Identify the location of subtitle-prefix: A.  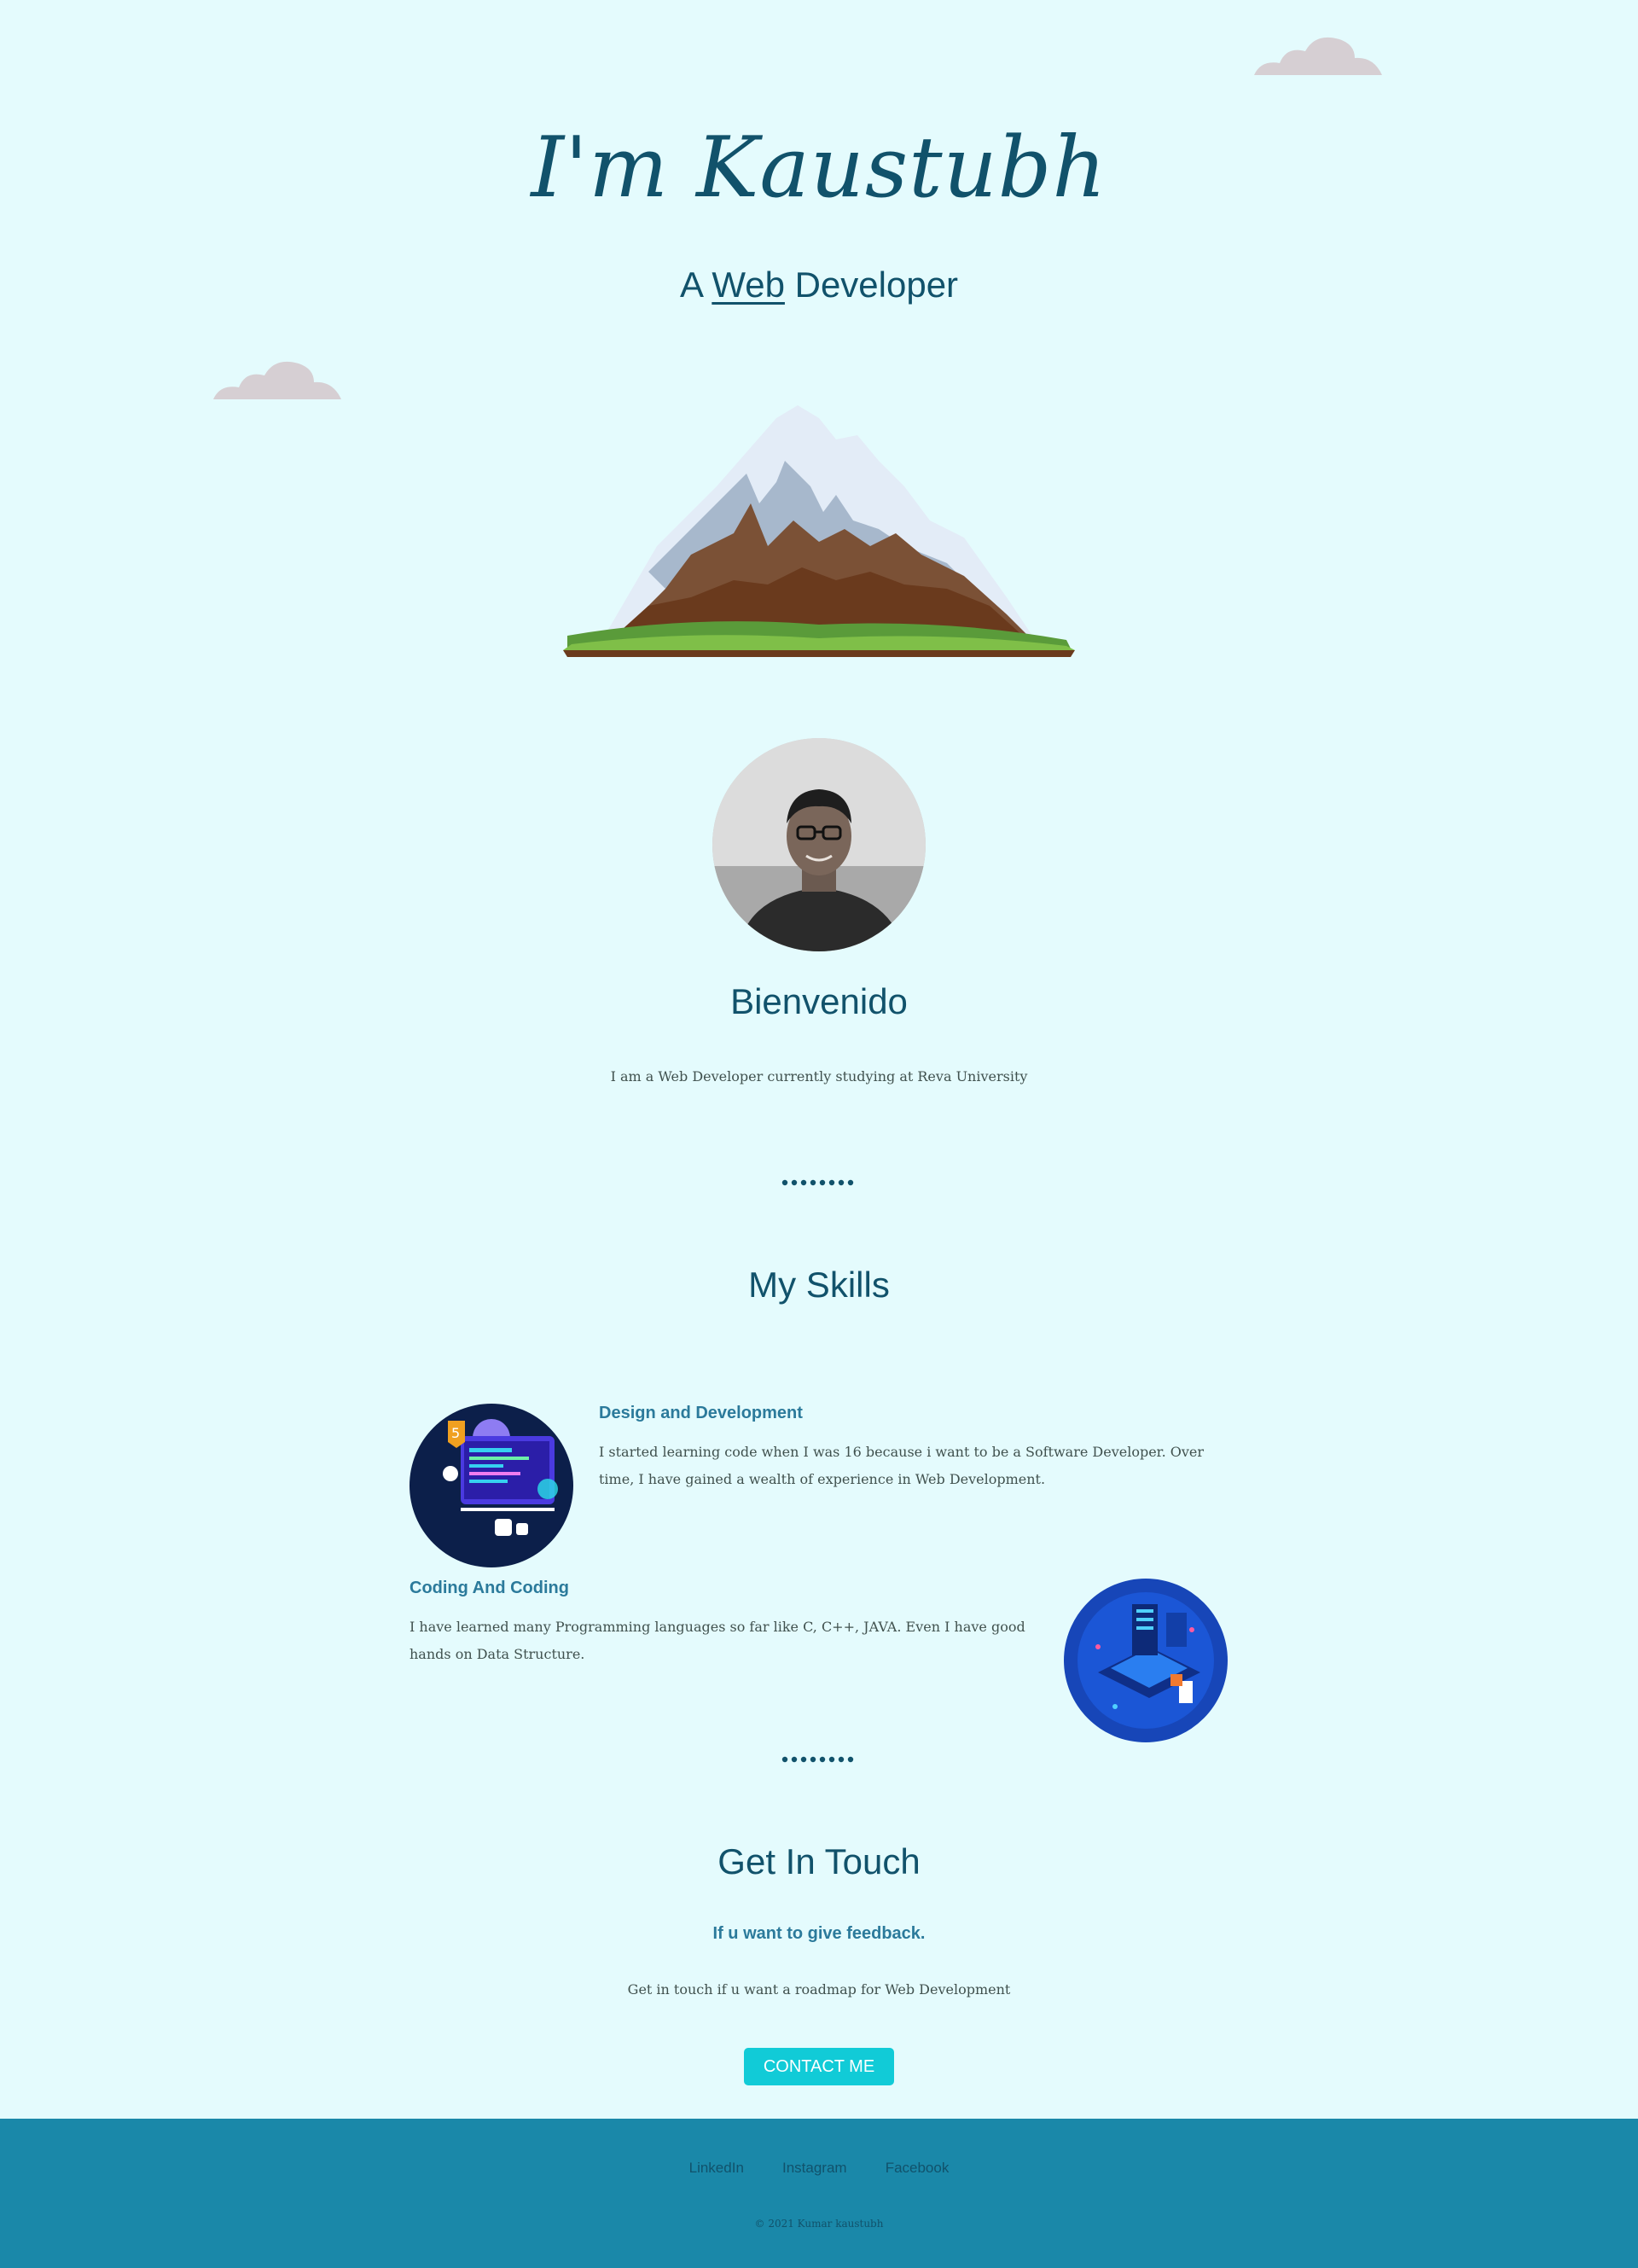
(696, 285).